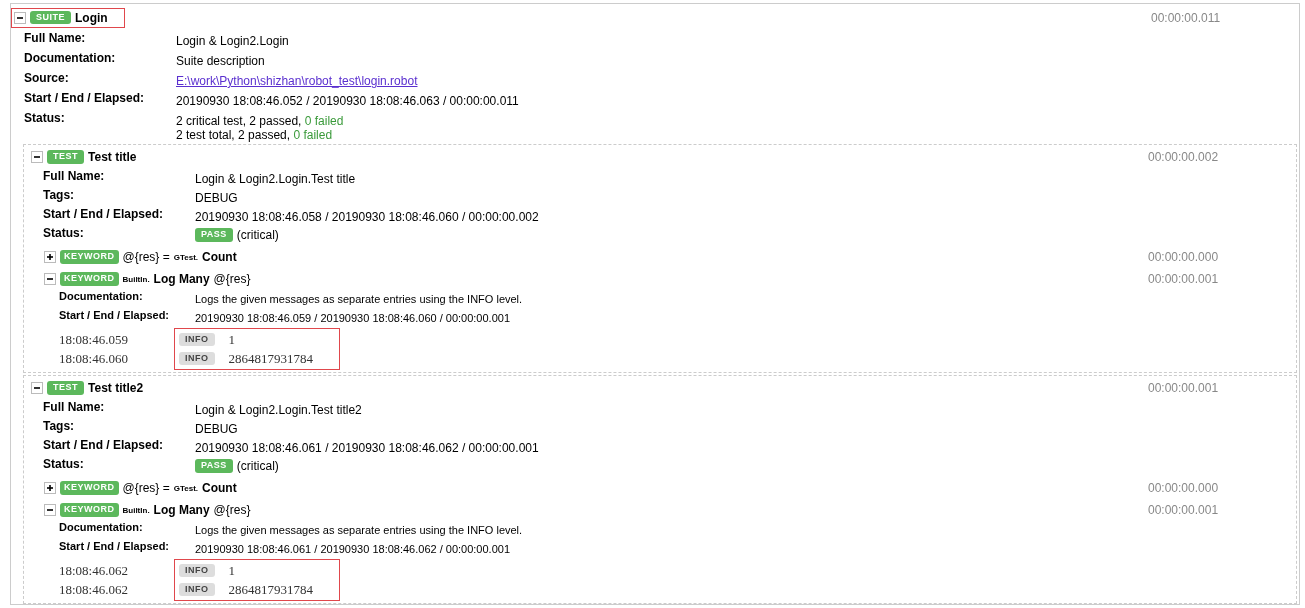  I want to click on source-link: E:\work\Python\shizhan\robot_test\login.robot, so click(737, 79).